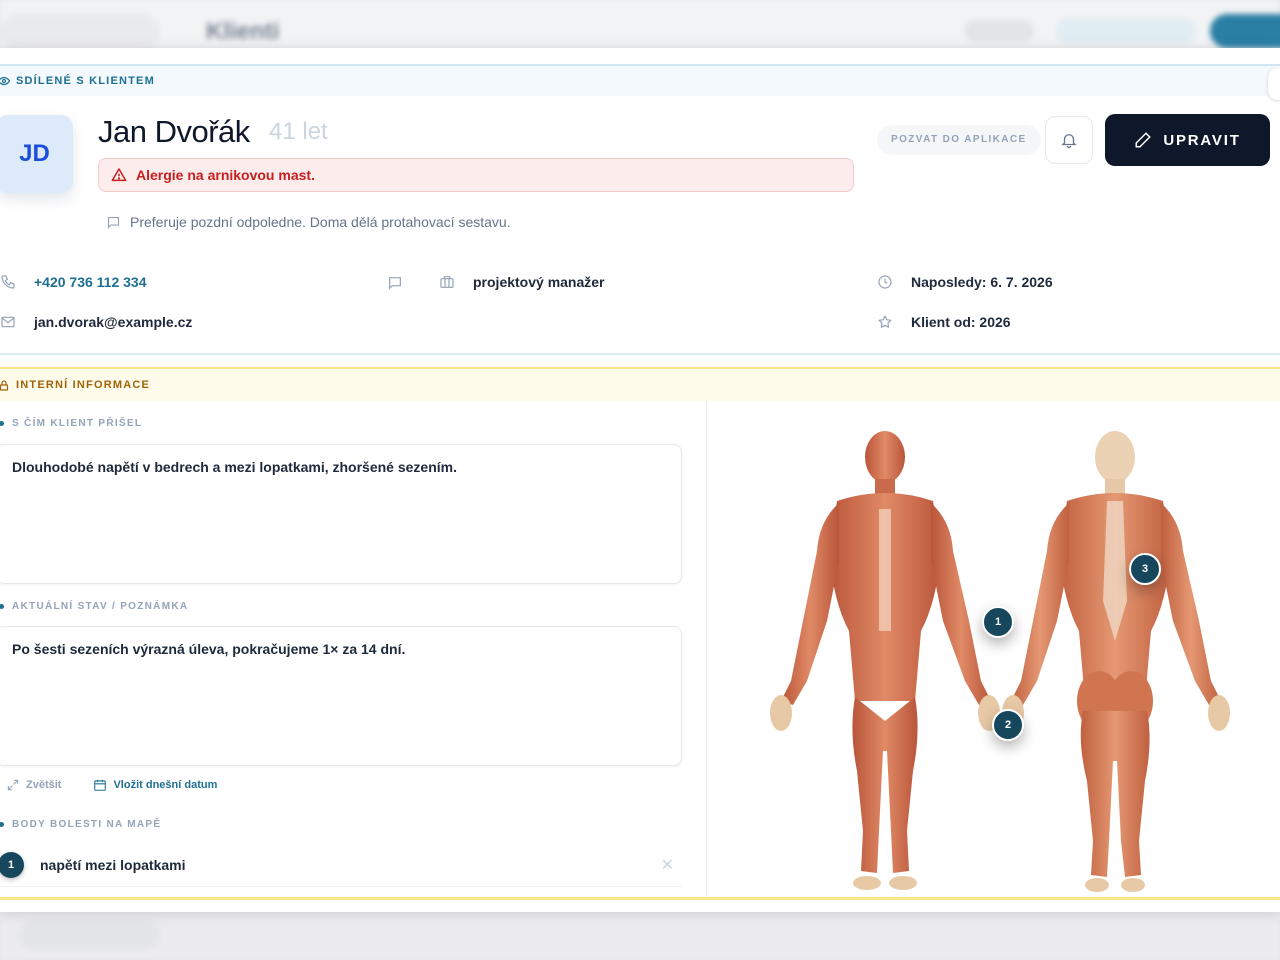  I want to click on status-label-text: AKTUÁLNÍ STAV / POZNÁMKA, so click(100, 606).